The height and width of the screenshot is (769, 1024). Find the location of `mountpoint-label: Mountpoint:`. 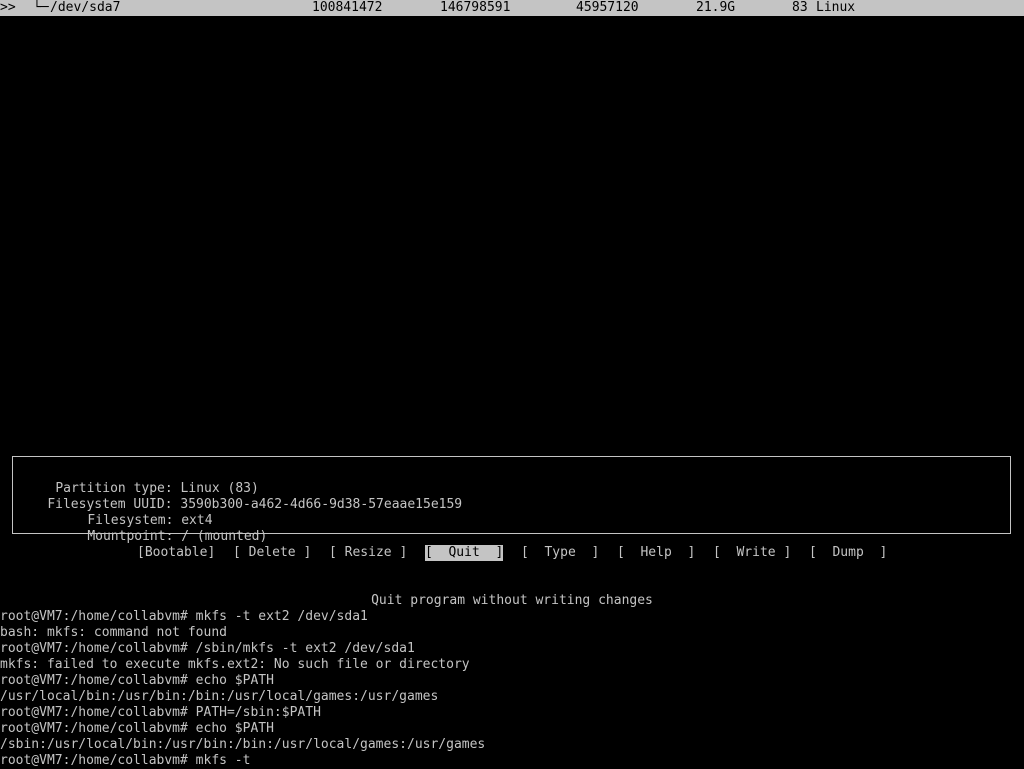

mountpoint-label: Mountpoint: is located at coordinates (130, 536).